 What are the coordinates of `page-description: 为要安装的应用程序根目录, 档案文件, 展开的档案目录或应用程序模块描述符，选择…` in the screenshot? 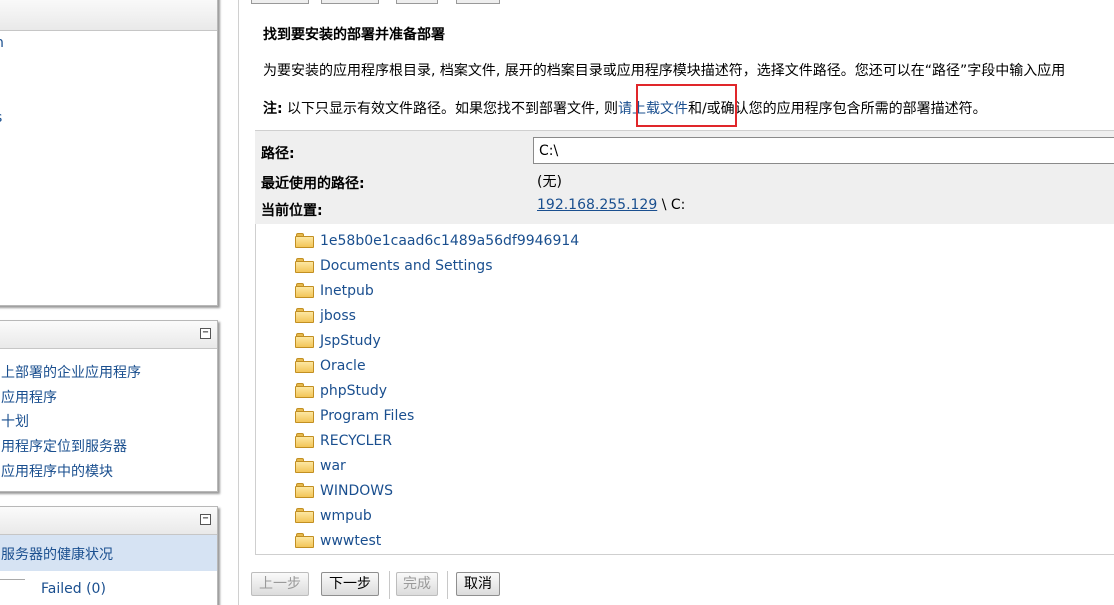 It's located at (664, 71).